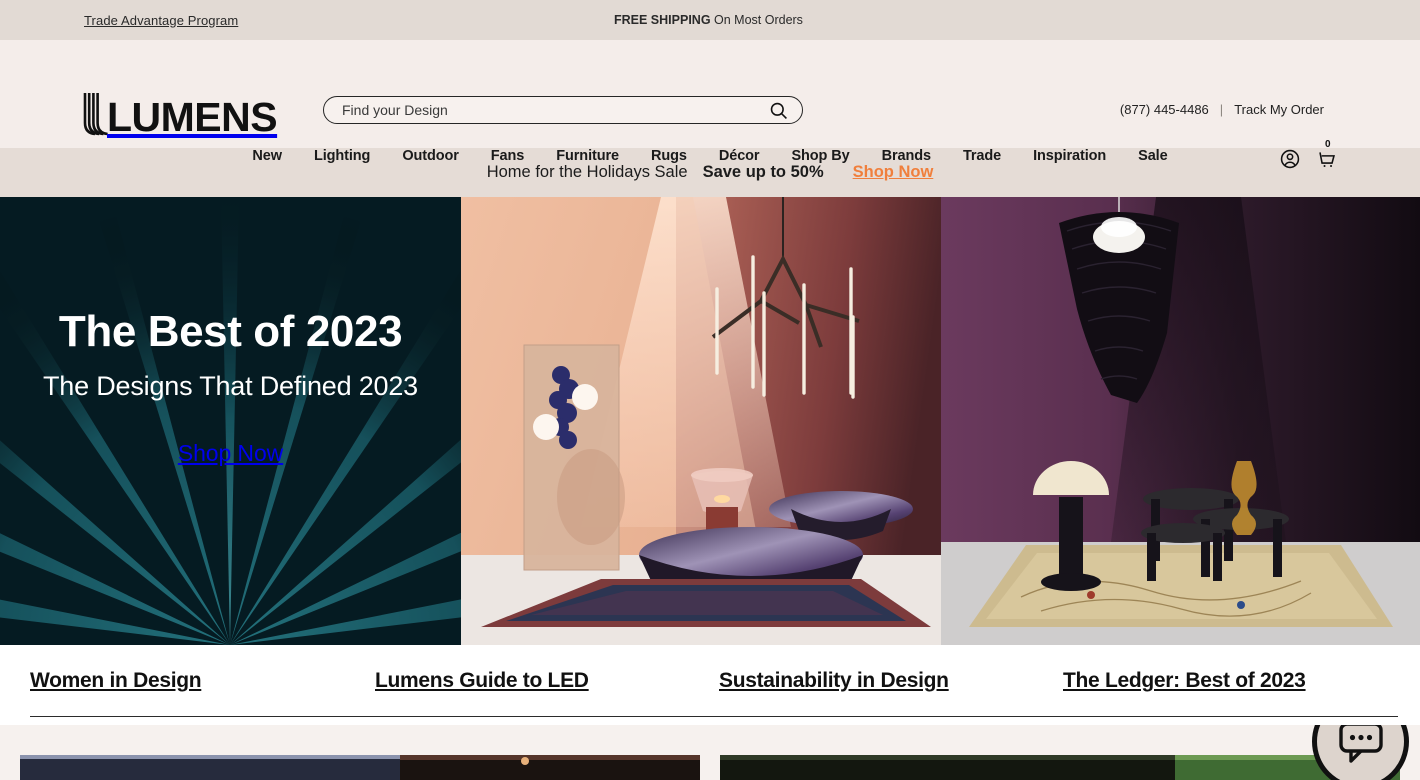 Image resolution: width=1420 pixels, height=780 pixels. I want to click on editorial-link-the-ledger-best-of-2023: The Ledger: Best of 2023, so click(1184, 681).